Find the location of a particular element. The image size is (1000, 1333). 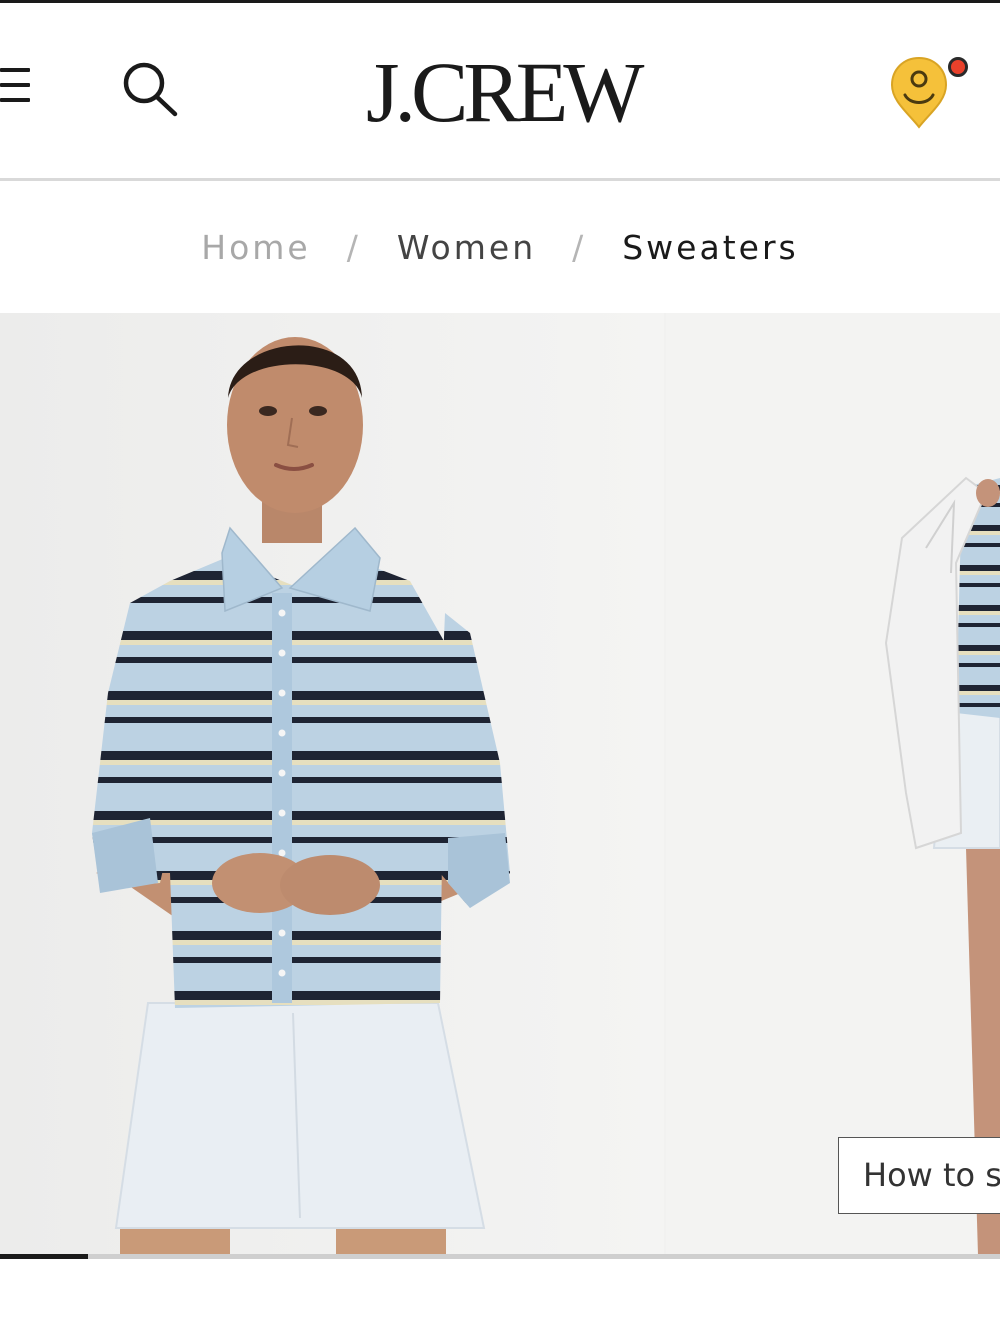

menu-button is located at coordinates (16, 85).